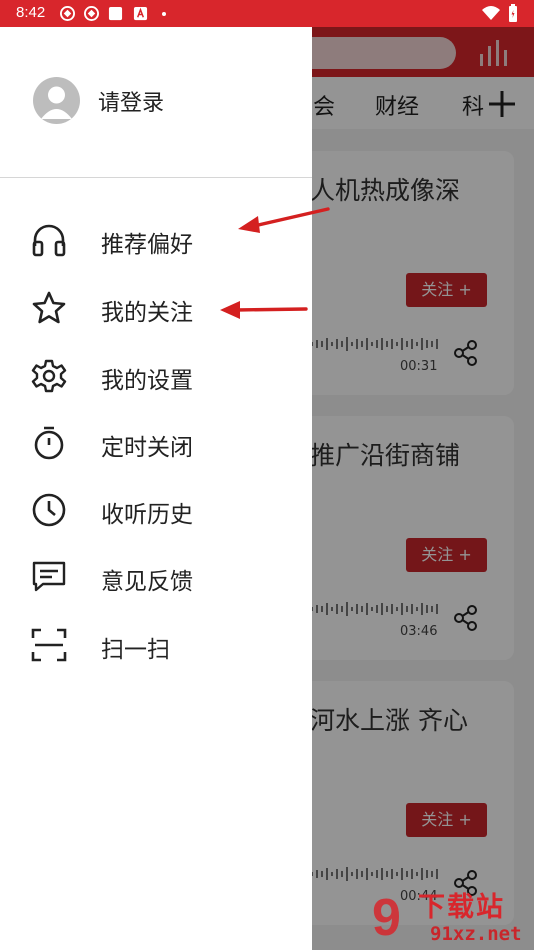  What do you see at coordinates (386, 918) in the screenshot?
I see `svg-text: 9` at bounding box center [386, 918].